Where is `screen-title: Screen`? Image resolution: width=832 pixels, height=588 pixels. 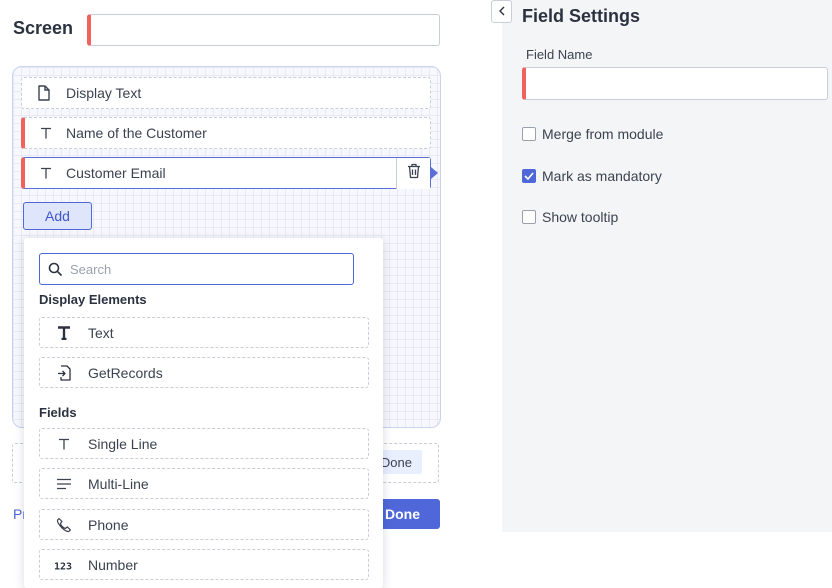 screen-title: Screen is located at coordinates (43, 28).